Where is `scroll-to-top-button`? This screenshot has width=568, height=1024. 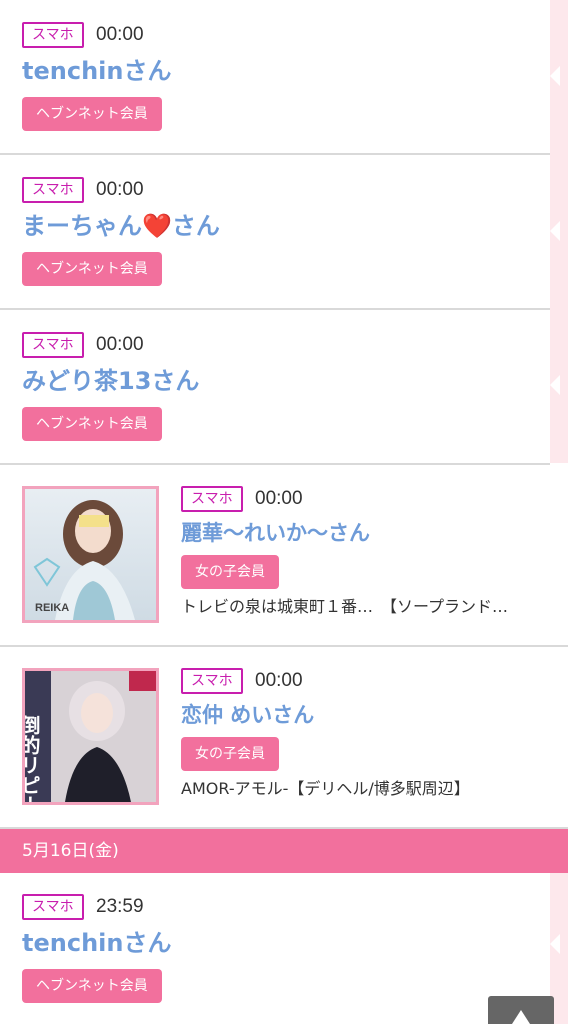
scroll-to-top-button is located at coordinates (521, 1010).